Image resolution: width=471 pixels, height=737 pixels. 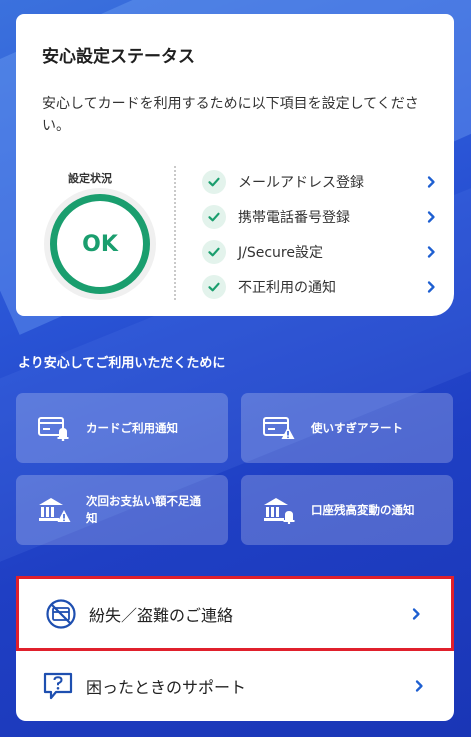 What do you see at coordinates (175, 233) in the screenshot?
I see `dotted-divider` at bounding box center [175, 233].